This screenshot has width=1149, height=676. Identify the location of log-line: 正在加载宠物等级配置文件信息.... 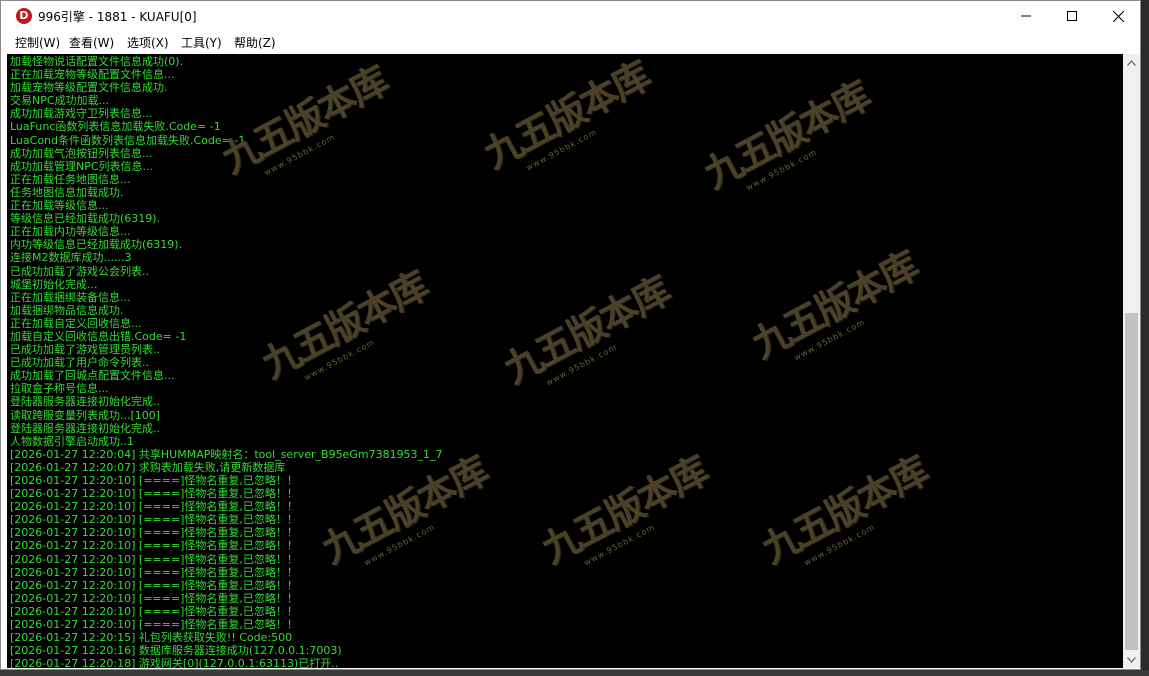
(92, 75).